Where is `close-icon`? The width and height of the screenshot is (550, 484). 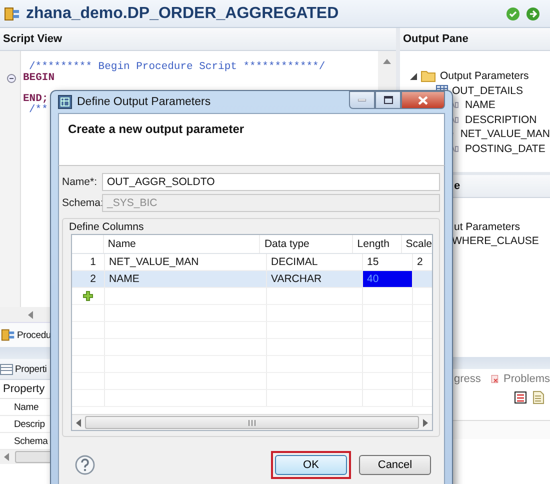
close-icon is located at coordinates (423, 100).